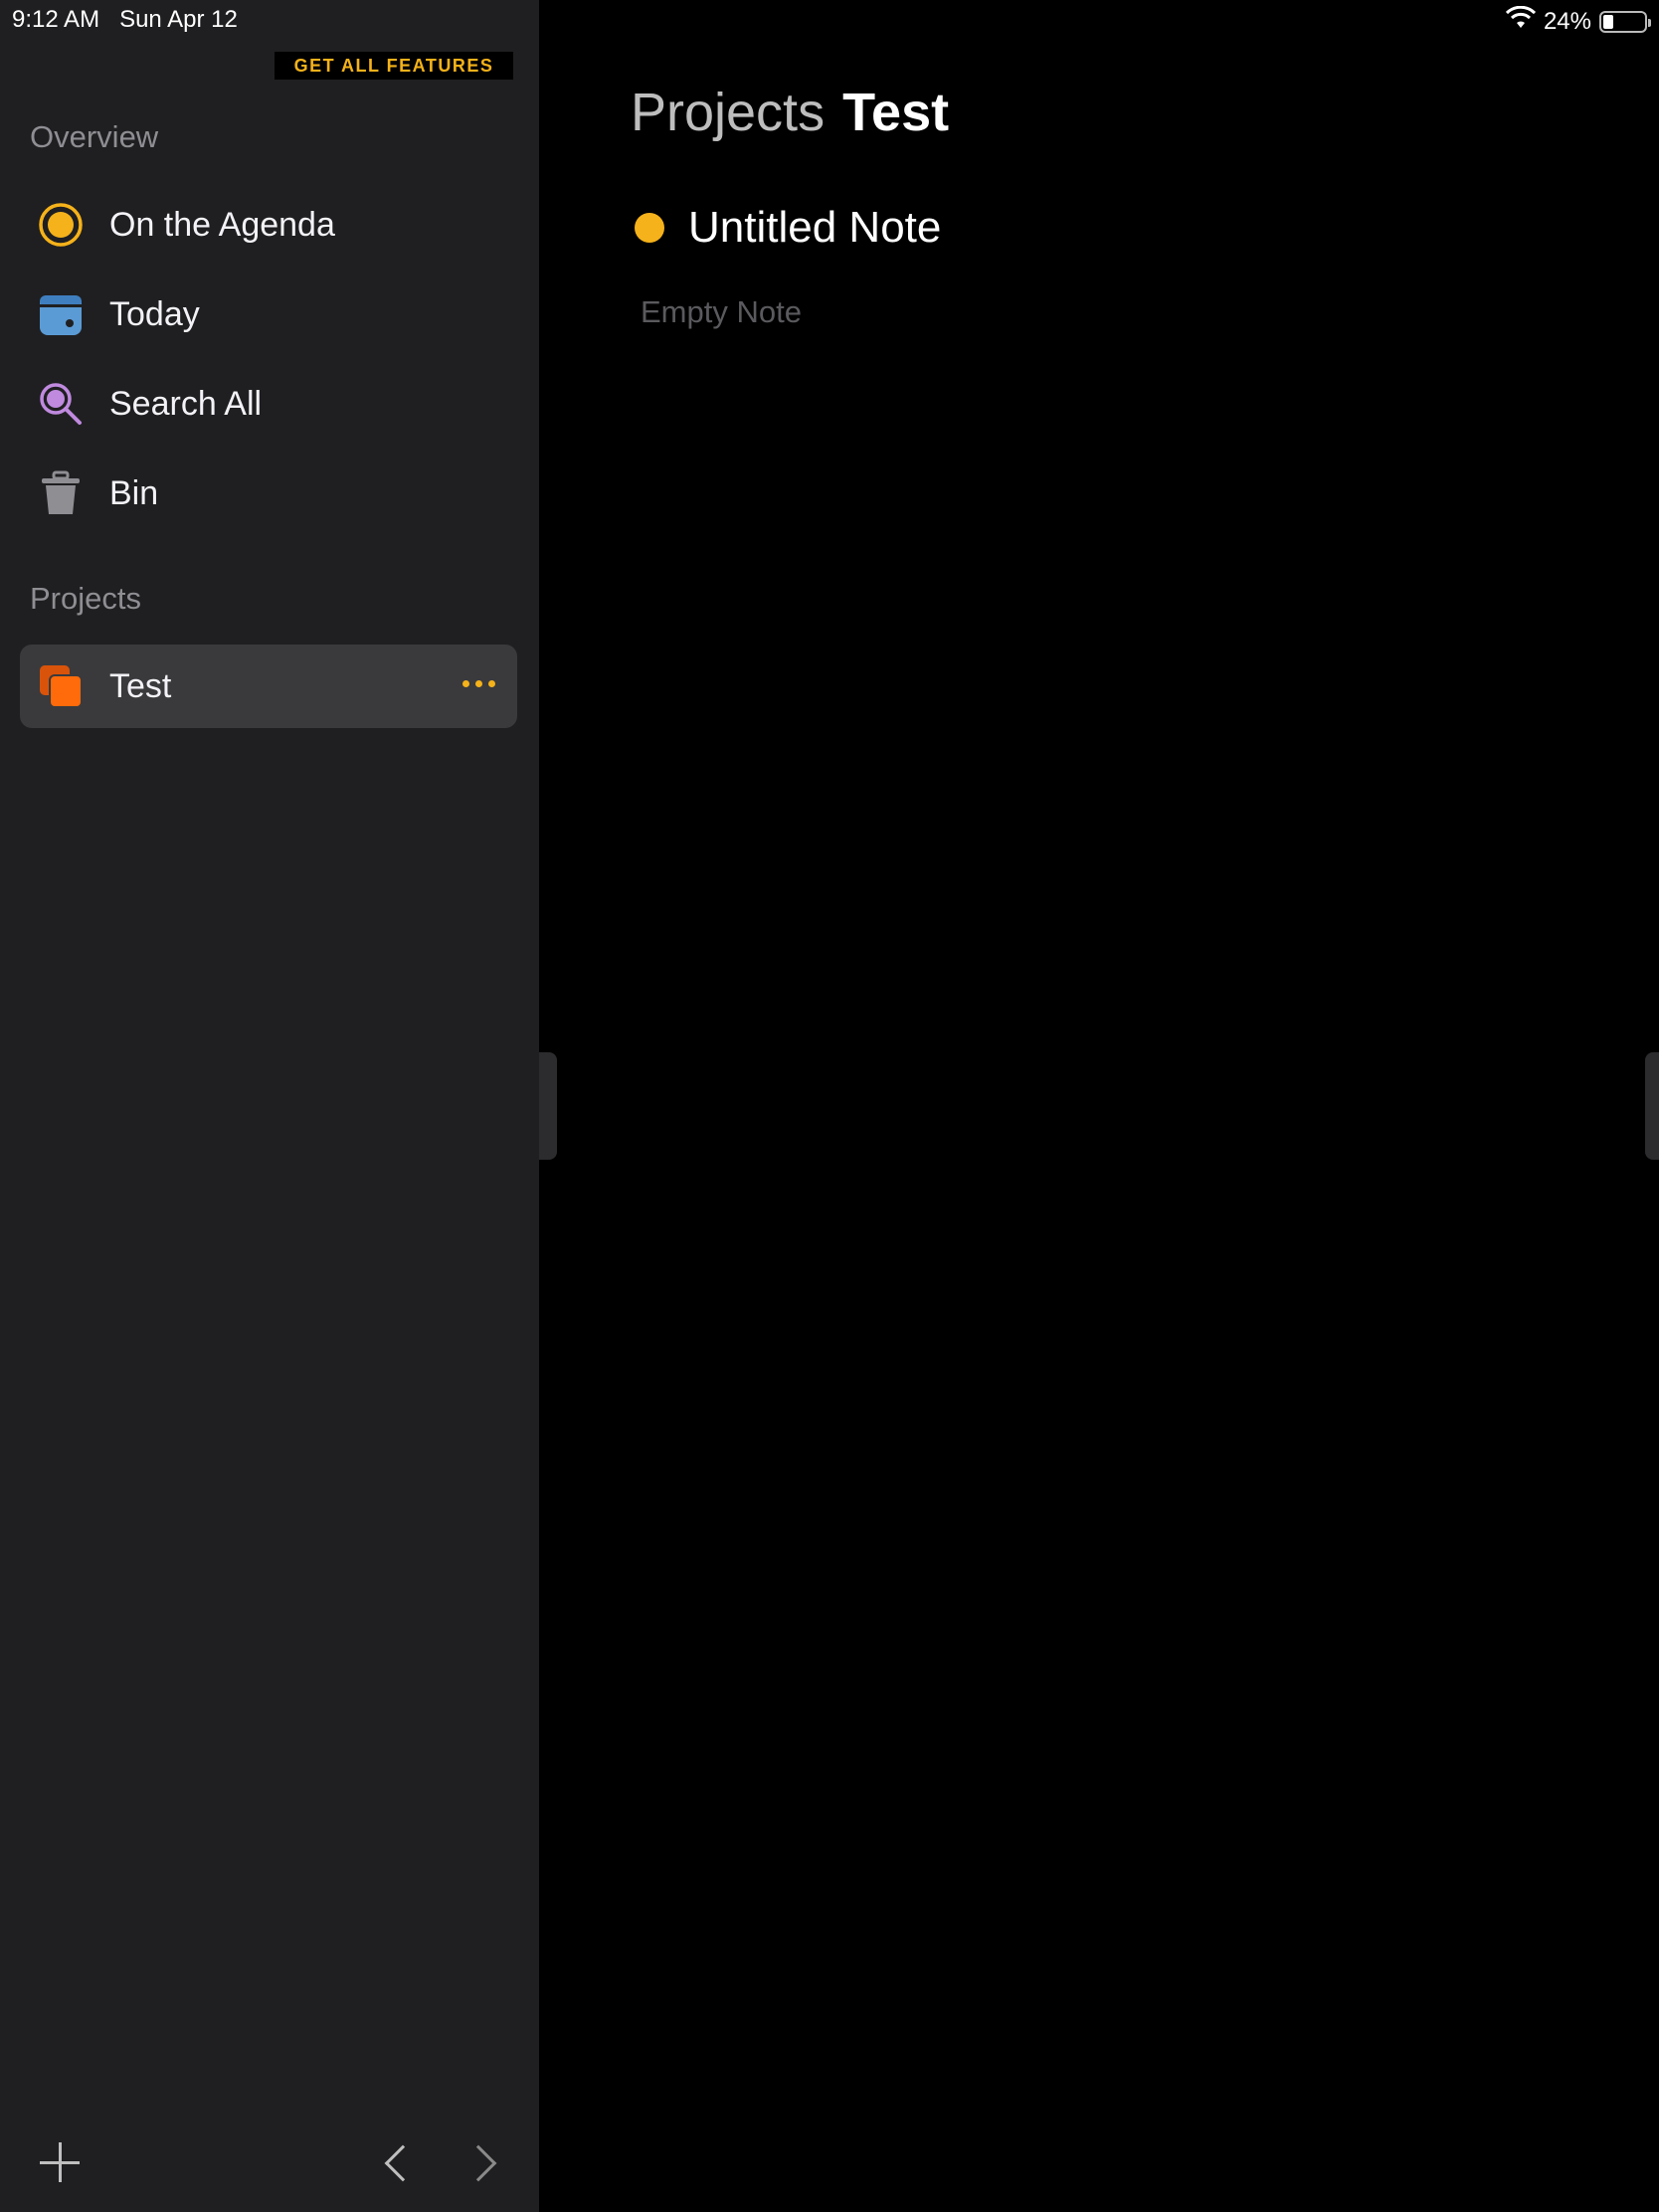 Image resolution: width=1659 pixels, height=2212 pixels. I want to click on more-options-icon, so click(478, 683).